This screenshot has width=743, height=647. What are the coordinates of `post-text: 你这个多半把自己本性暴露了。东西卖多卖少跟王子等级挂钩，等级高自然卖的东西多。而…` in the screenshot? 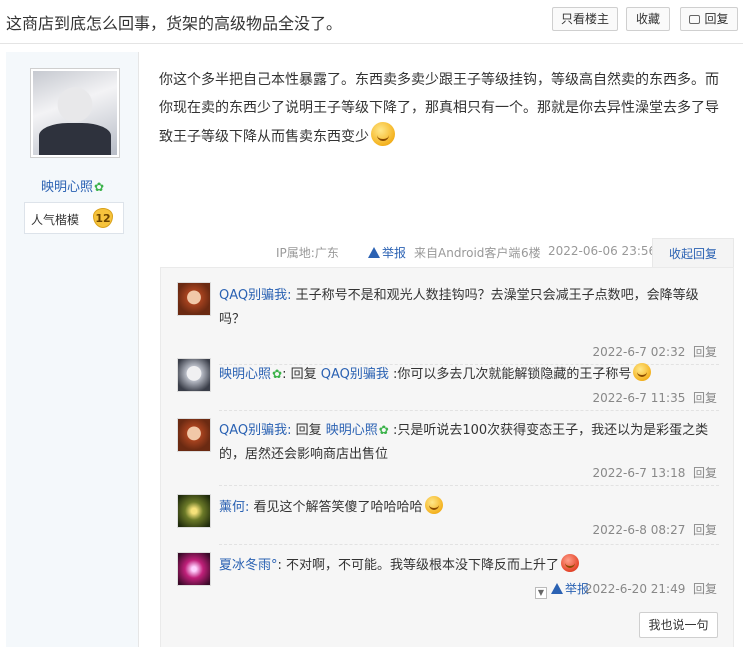 It's located at (439, 108).